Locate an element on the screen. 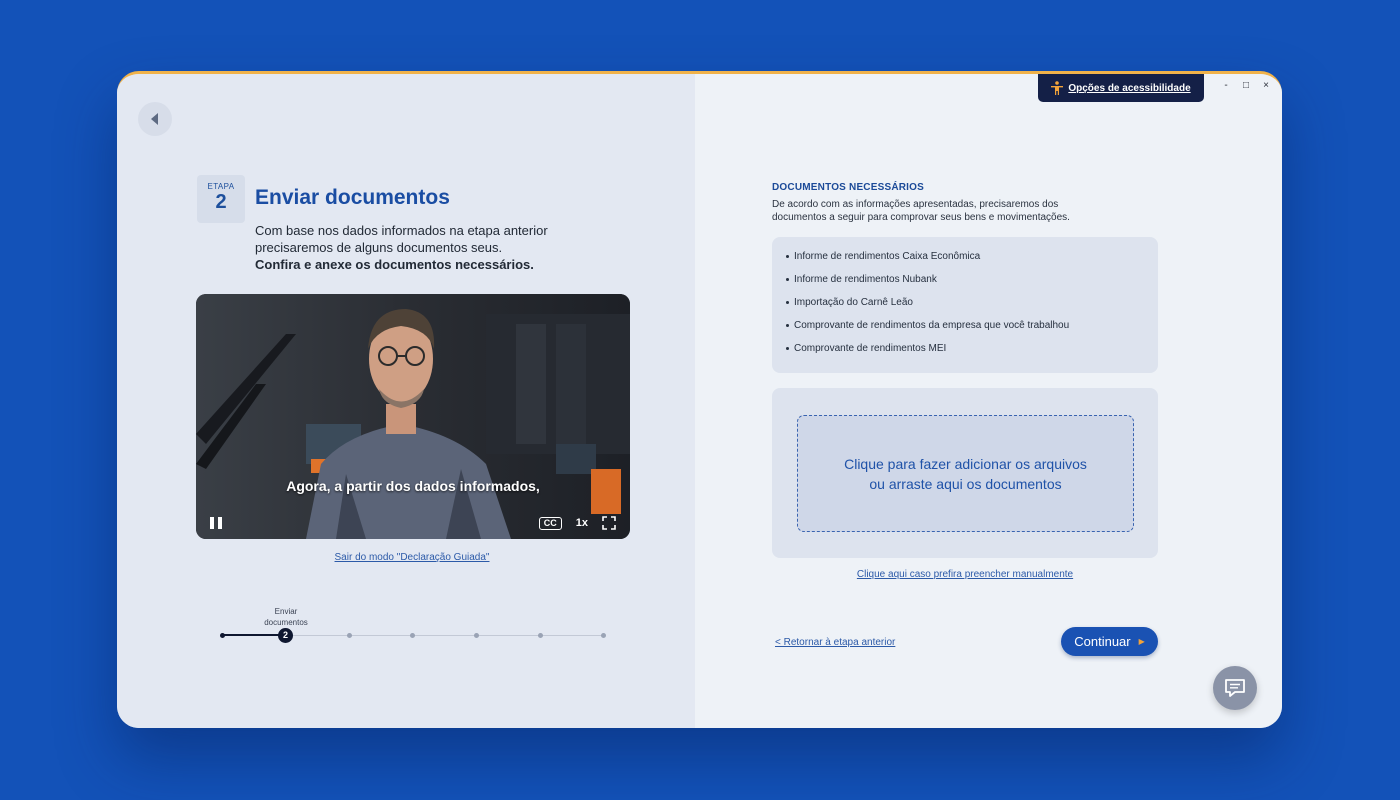  chevron-right-icon: ▶ is located at coordinates (1141, 641).